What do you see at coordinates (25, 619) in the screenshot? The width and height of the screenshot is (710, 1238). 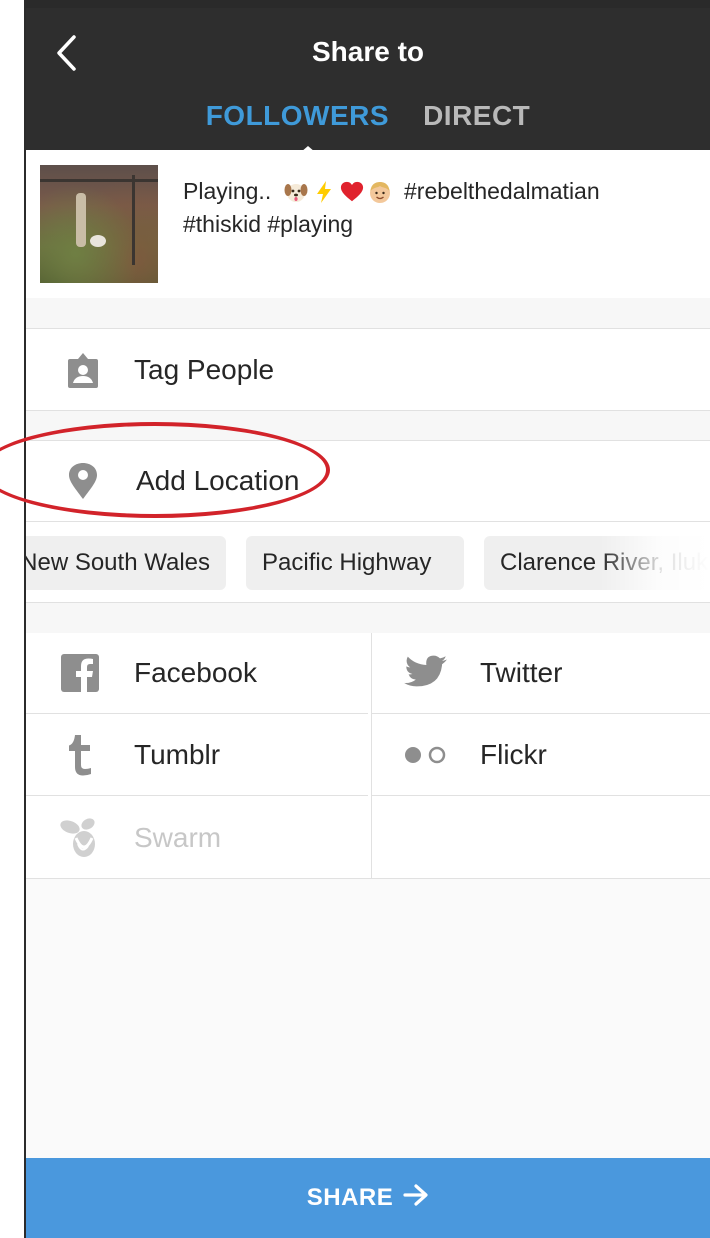 I see `page-edge-rule` at bounding box center [25, 619].